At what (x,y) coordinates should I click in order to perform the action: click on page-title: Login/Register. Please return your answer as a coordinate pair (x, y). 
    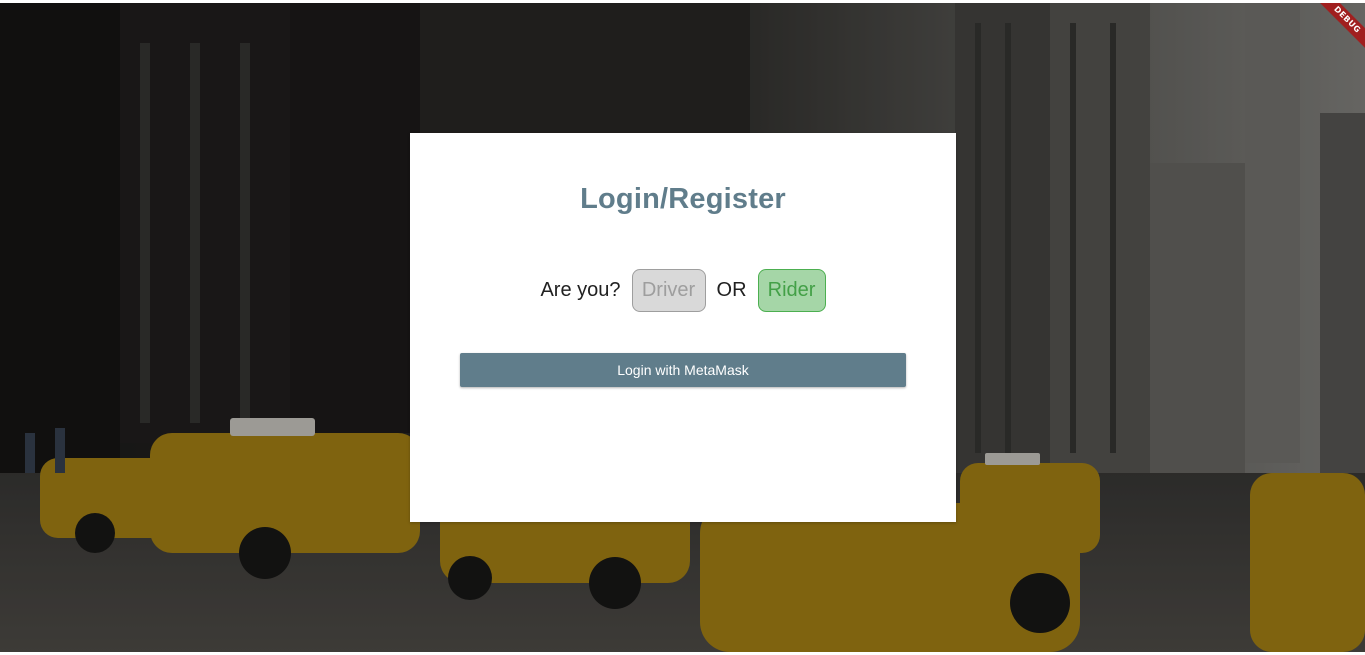
    Looking at the image, I should click on (683, 199).